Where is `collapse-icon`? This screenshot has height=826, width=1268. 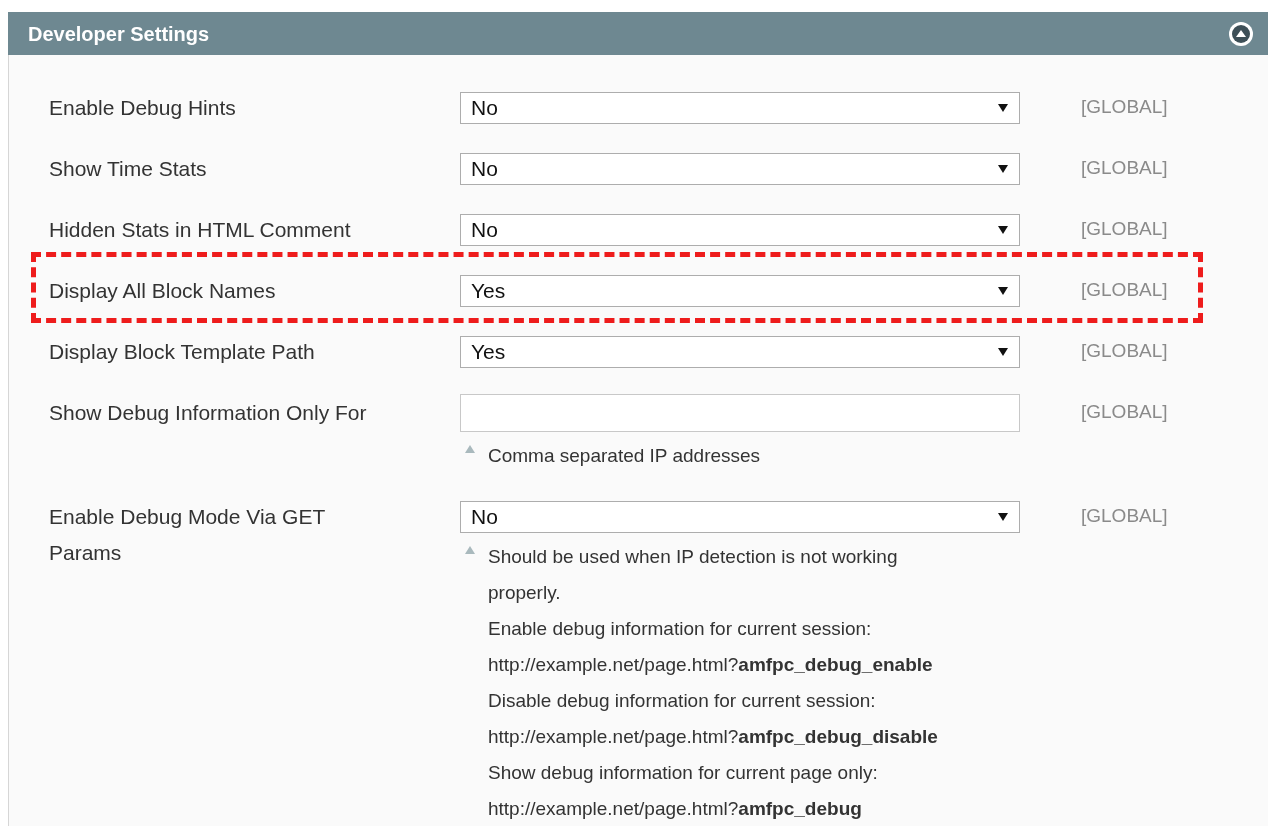 collapse-icon is located at coordinates (1241, 33).